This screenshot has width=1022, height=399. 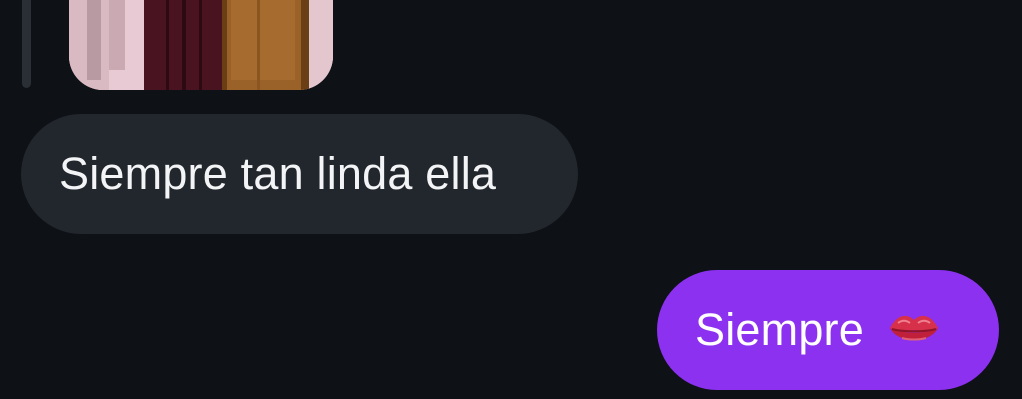 What do you see at coordinates (278, 173) in the screenshot?
I see `incoming-message-text: Siempre tan linda ella` at bounding box center [278, 173].